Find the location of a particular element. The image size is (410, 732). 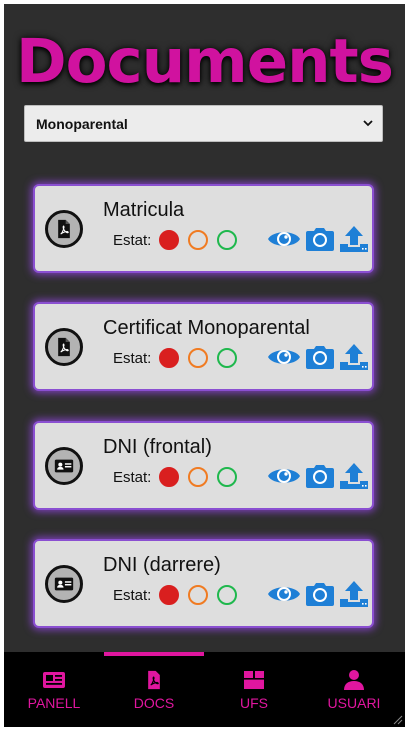

category-select: Monoparental is located at coordinates (203, 123).